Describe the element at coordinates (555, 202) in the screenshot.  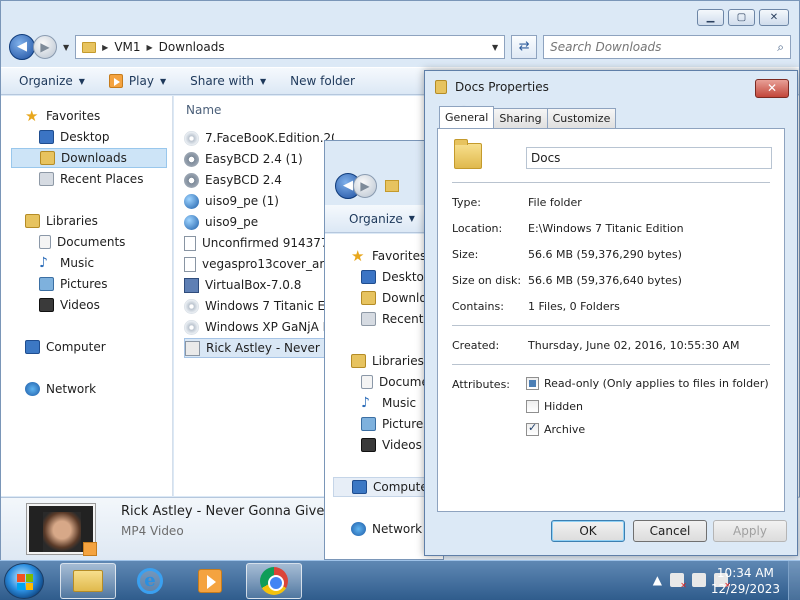
I see `type-value: File folder` at that location.